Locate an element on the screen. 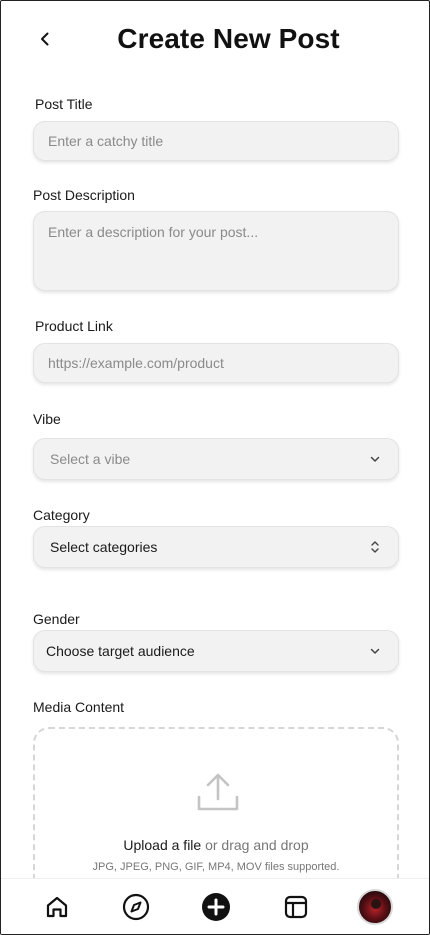  media-content-label: Media Content is located at coordinates (79, 707).